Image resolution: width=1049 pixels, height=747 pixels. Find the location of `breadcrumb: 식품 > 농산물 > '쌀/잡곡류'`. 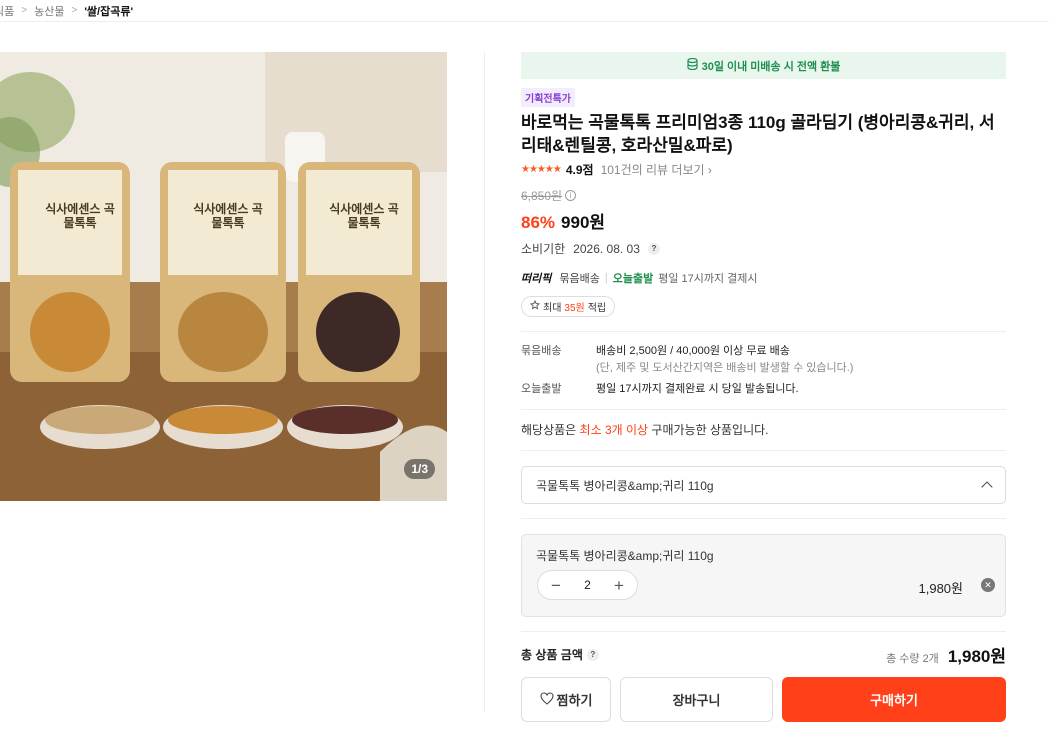

breadcrumb: 식품 > 농산물 > '쌀/잡곡류' is located at coordinates (524, 11).